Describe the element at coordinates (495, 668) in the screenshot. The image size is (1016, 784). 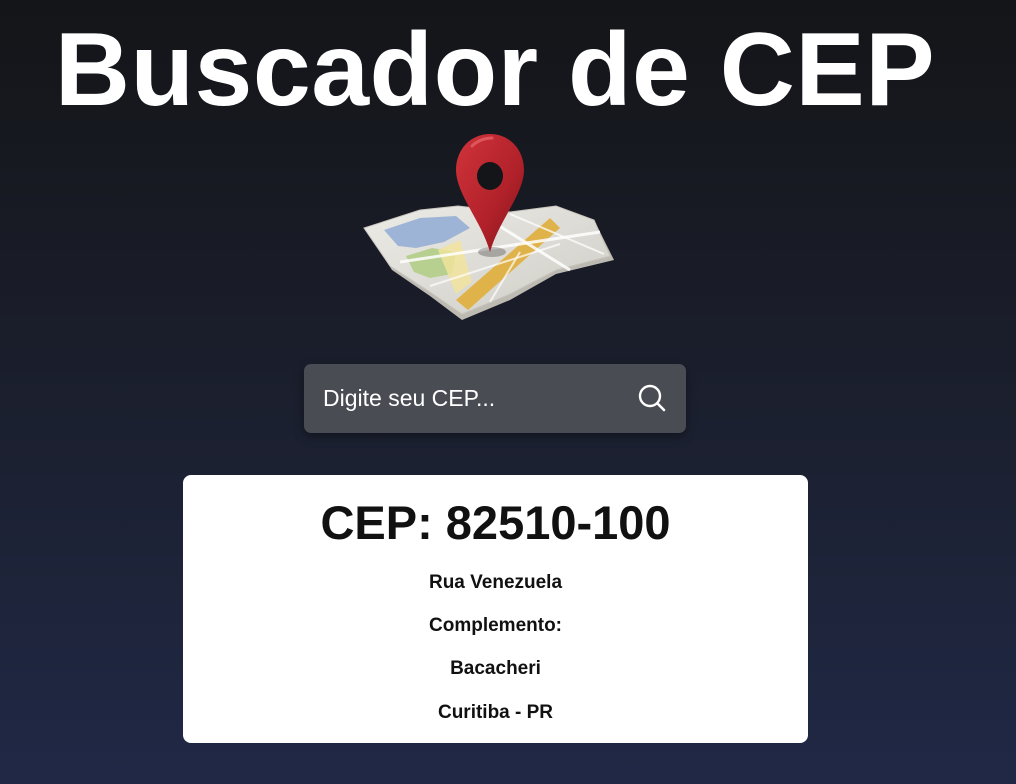
I see `result-neighborhood: Bacacheri` at that location.